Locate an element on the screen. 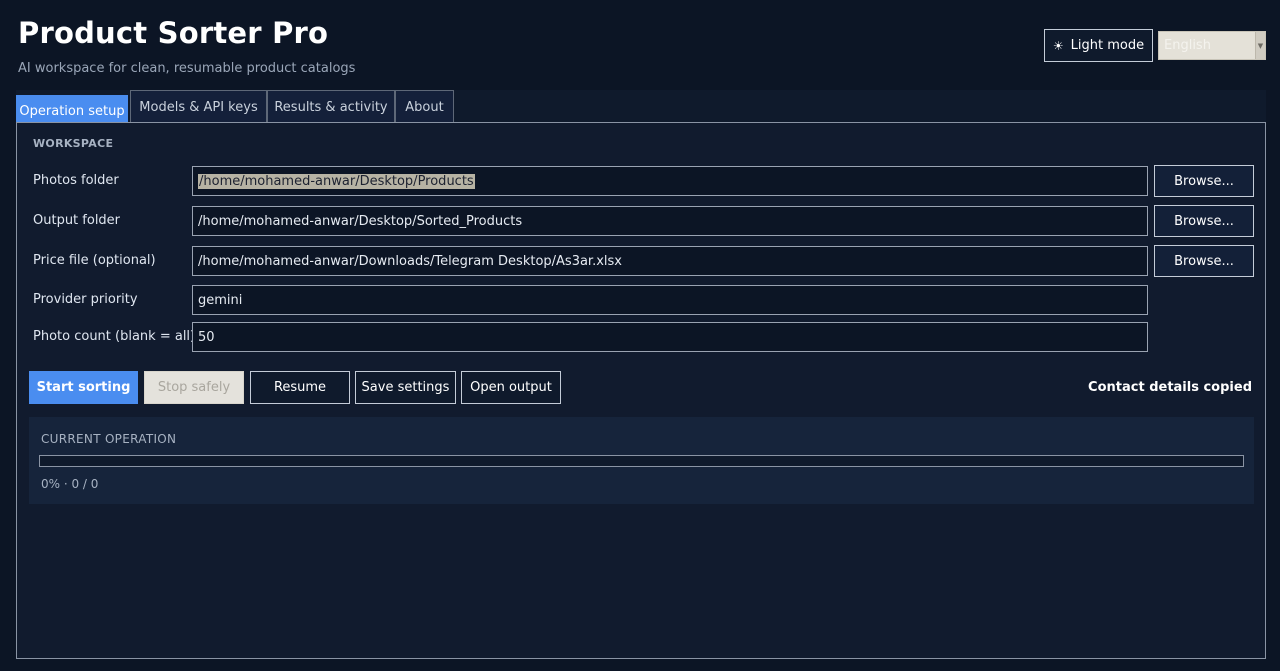  photos-folder-label: Photos folder is located at coordinates (76, 180).